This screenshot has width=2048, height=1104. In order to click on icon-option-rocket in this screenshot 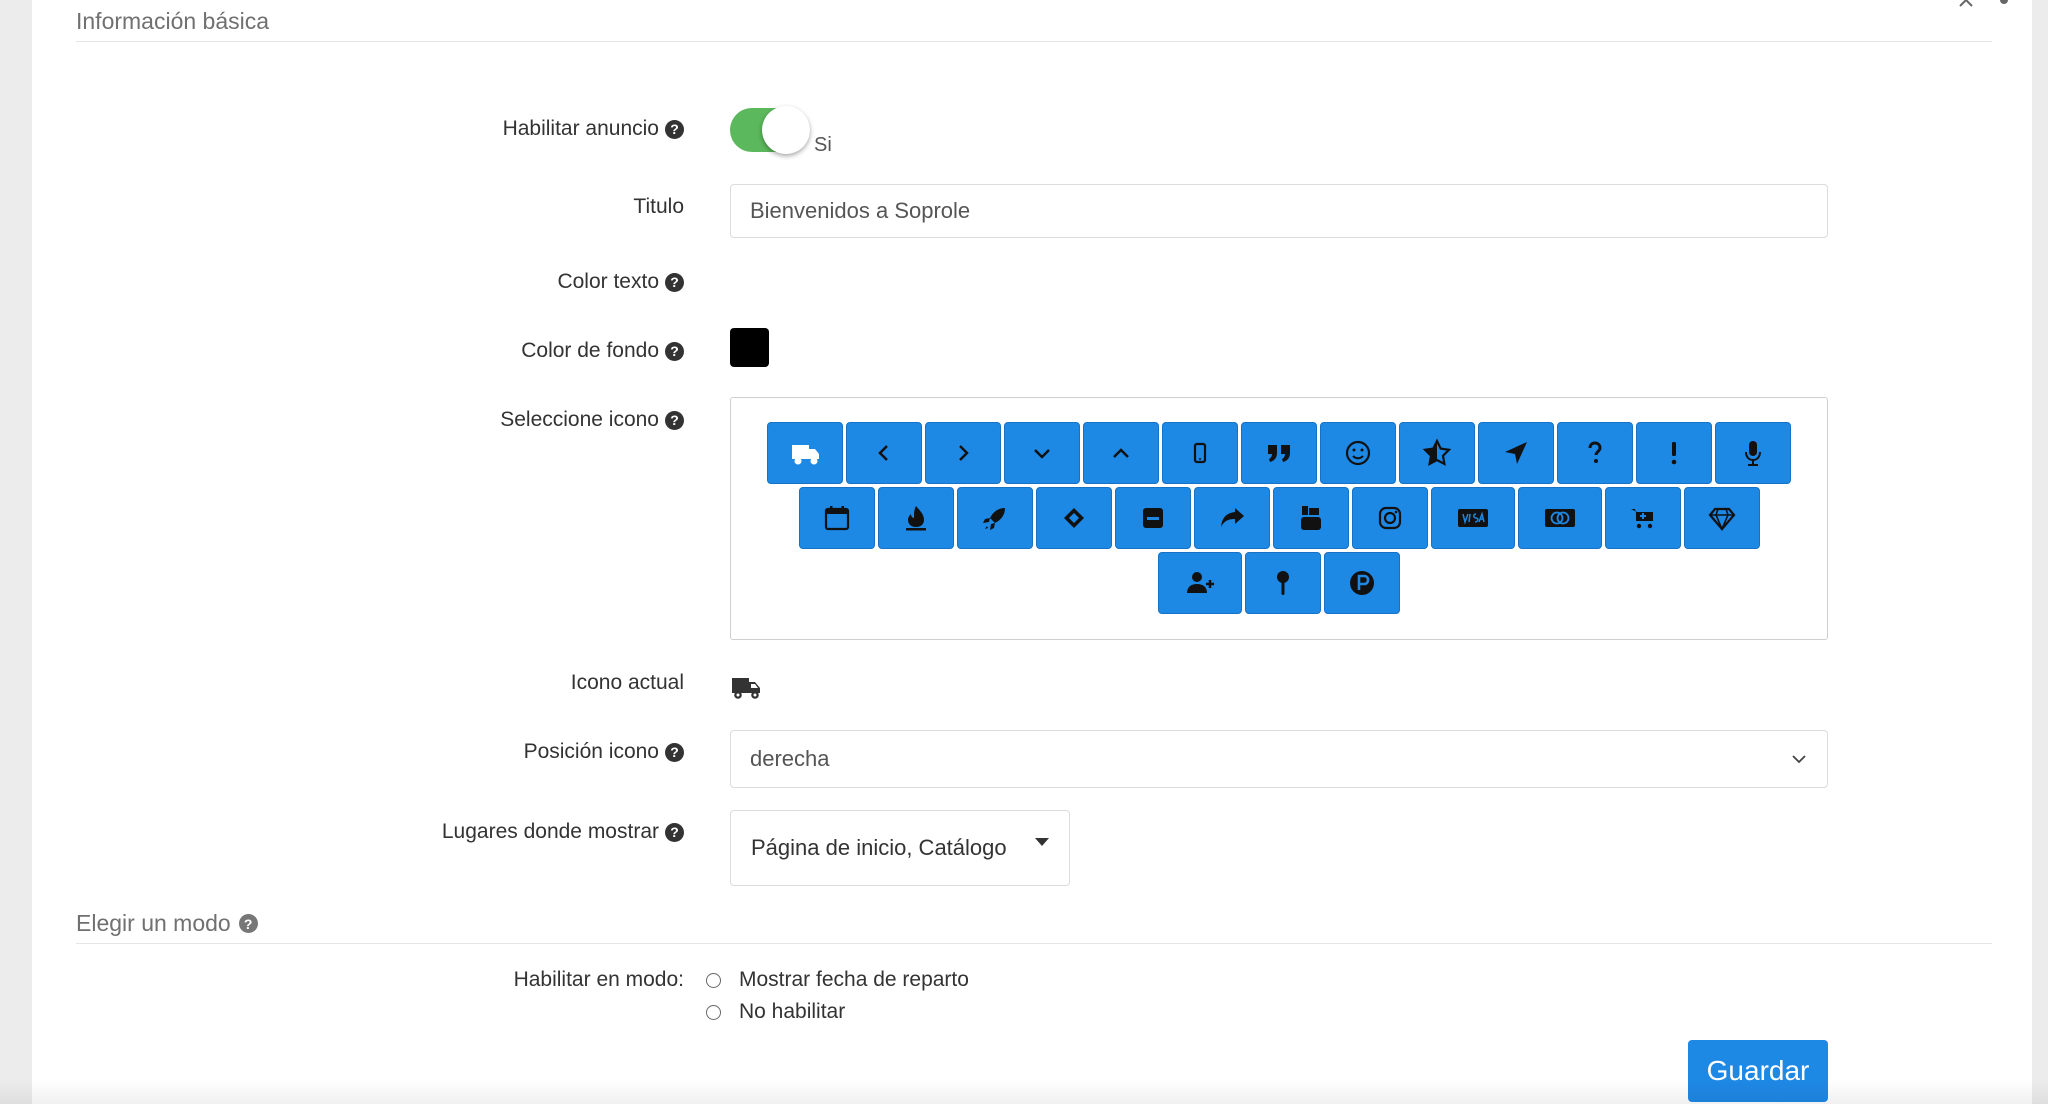, I will do `click(994, 518)`.